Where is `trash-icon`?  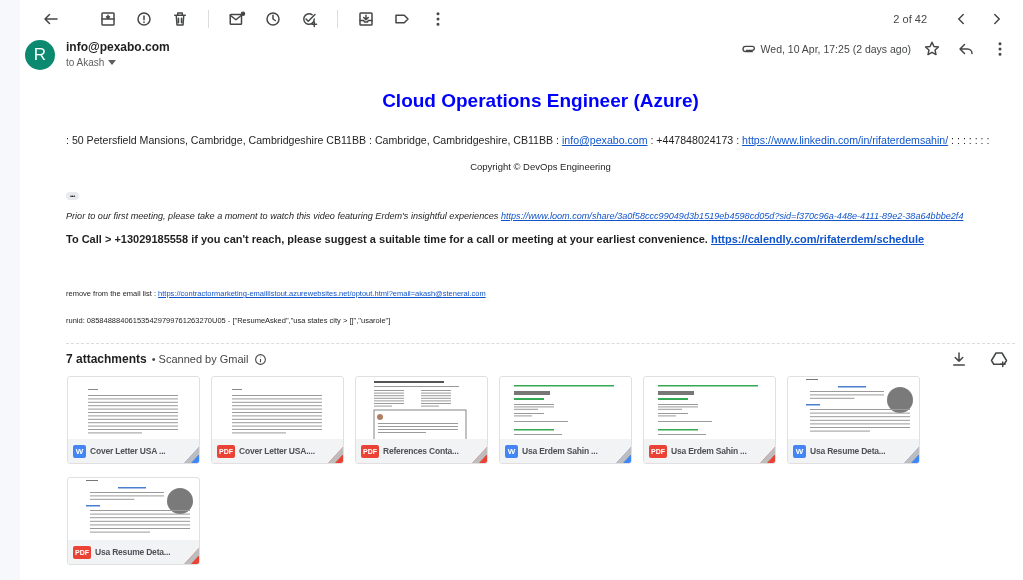
trash-icon is located at coordinates (180, 19).